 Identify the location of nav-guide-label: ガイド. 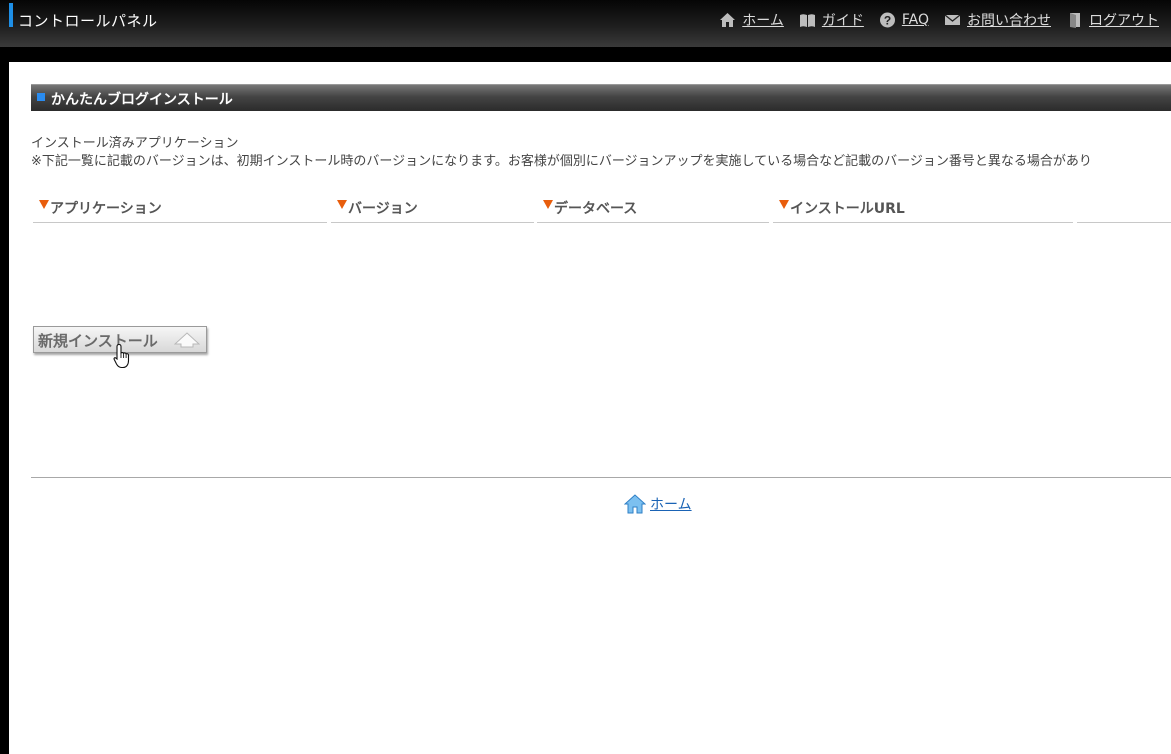
(842, 21).